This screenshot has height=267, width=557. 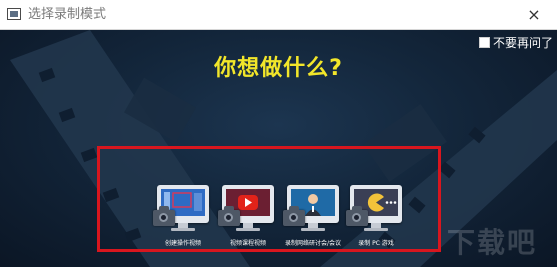 I want to click on title-bar: 选择录制模式 ×, so click(x=278, y=15).